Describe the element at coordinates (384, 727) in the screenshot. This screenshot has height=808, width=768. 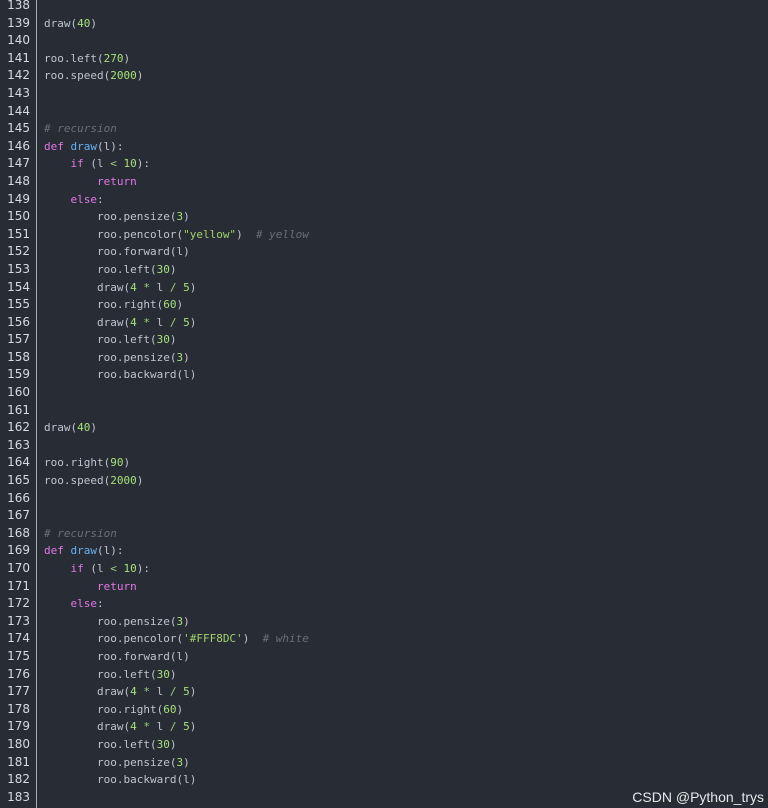
I see `code-line: 179 draw(4 * l / 5)` at that location.